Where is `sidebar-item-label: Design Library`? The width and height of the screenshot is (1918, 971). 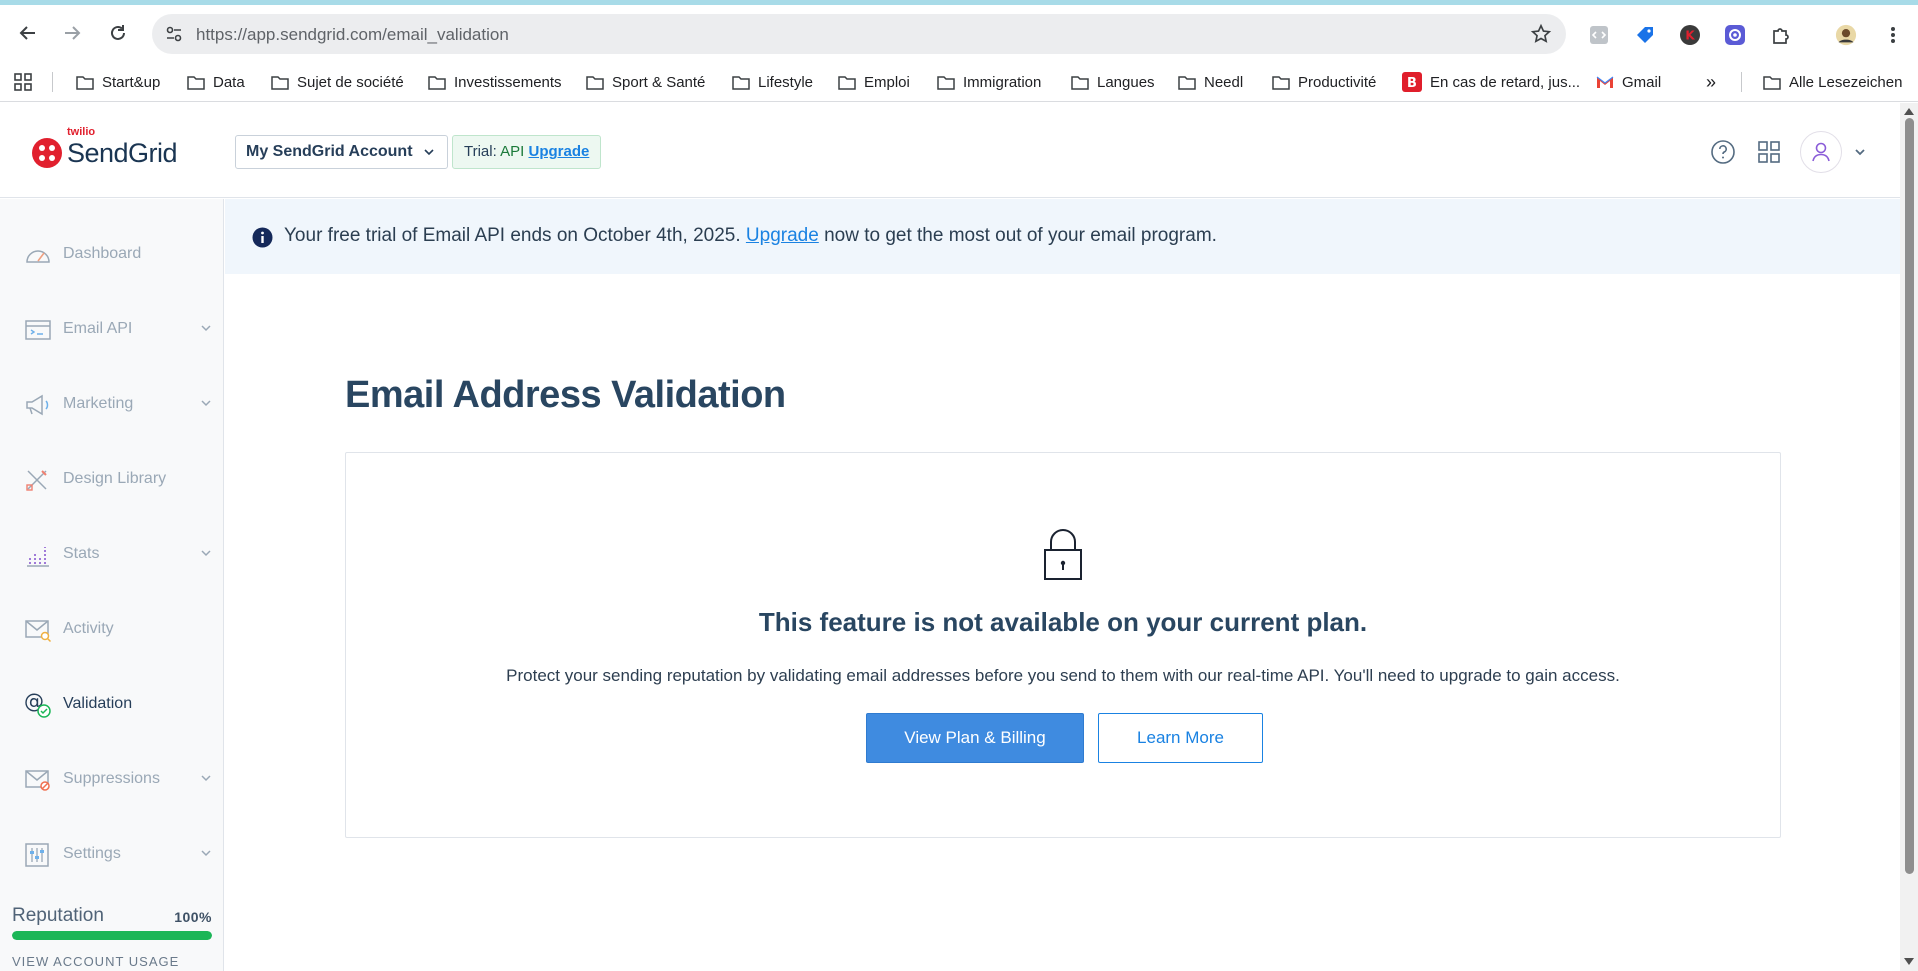
sidebar-item-label: Design Library is located at coordinates (115, 478).